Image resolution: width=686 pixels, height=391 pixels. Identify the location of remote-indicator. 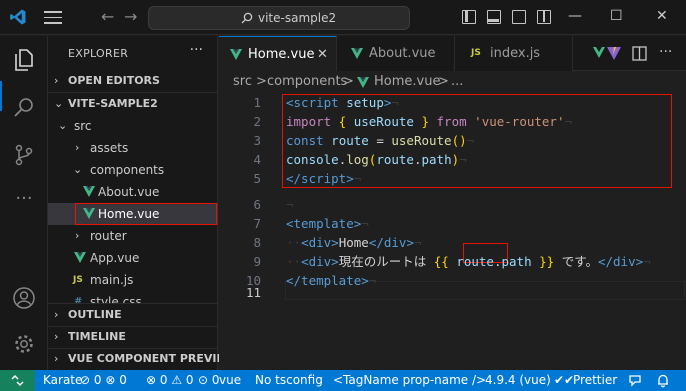
(17, 380).